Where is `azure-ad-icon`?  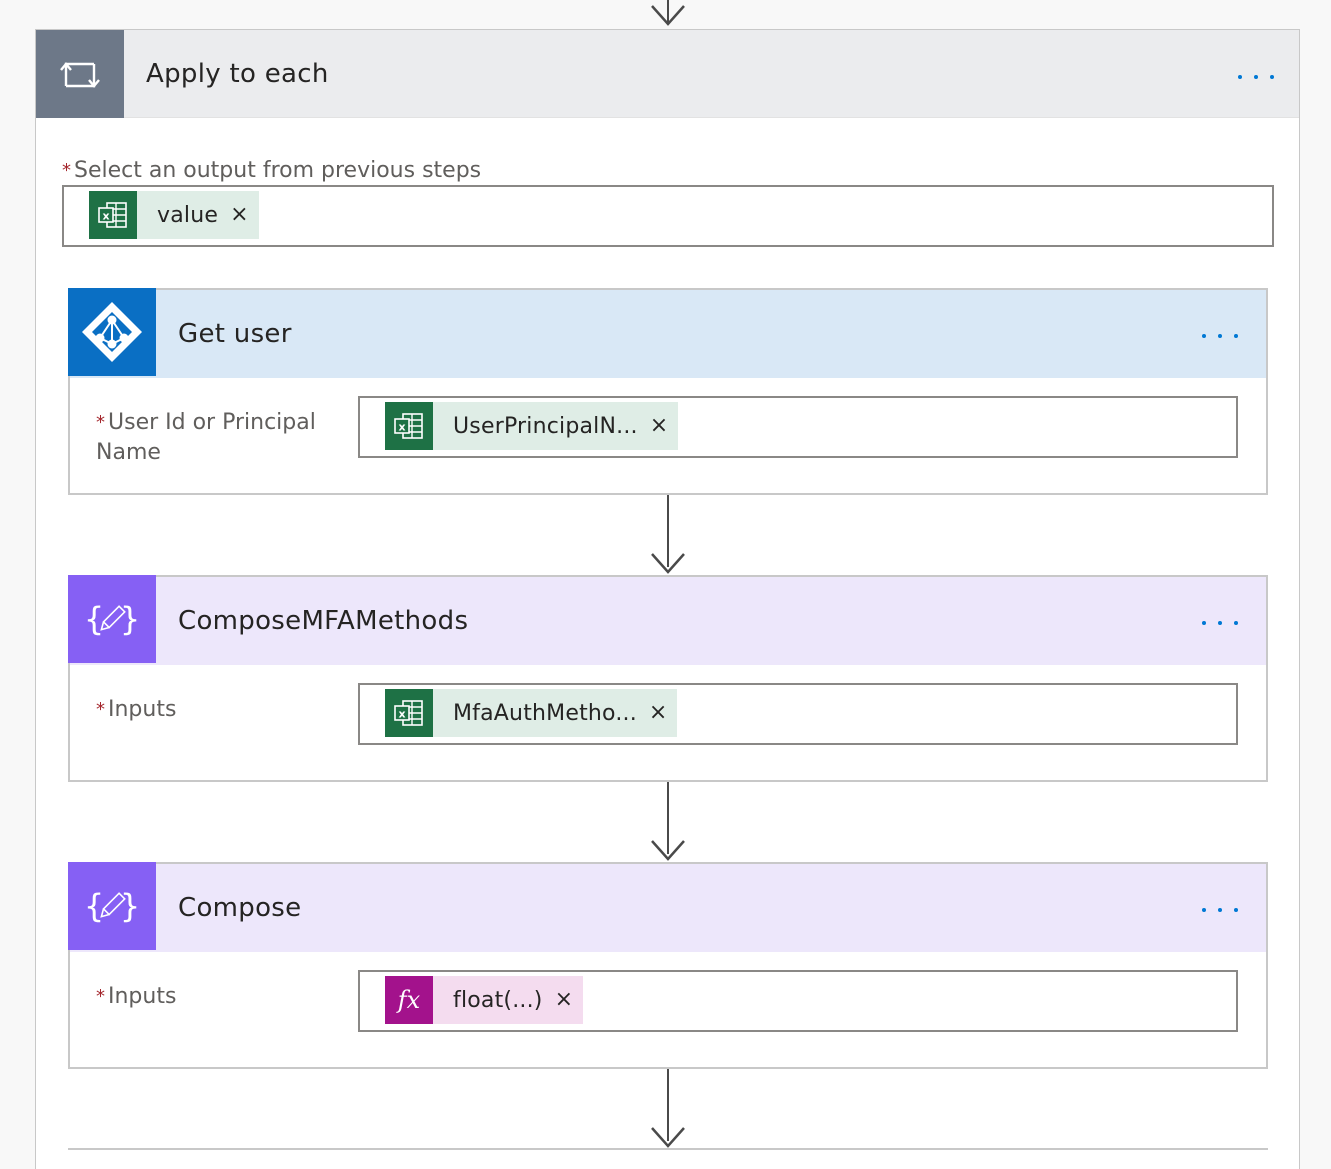
azure-ad-icon is located at coordinates (112, 332).